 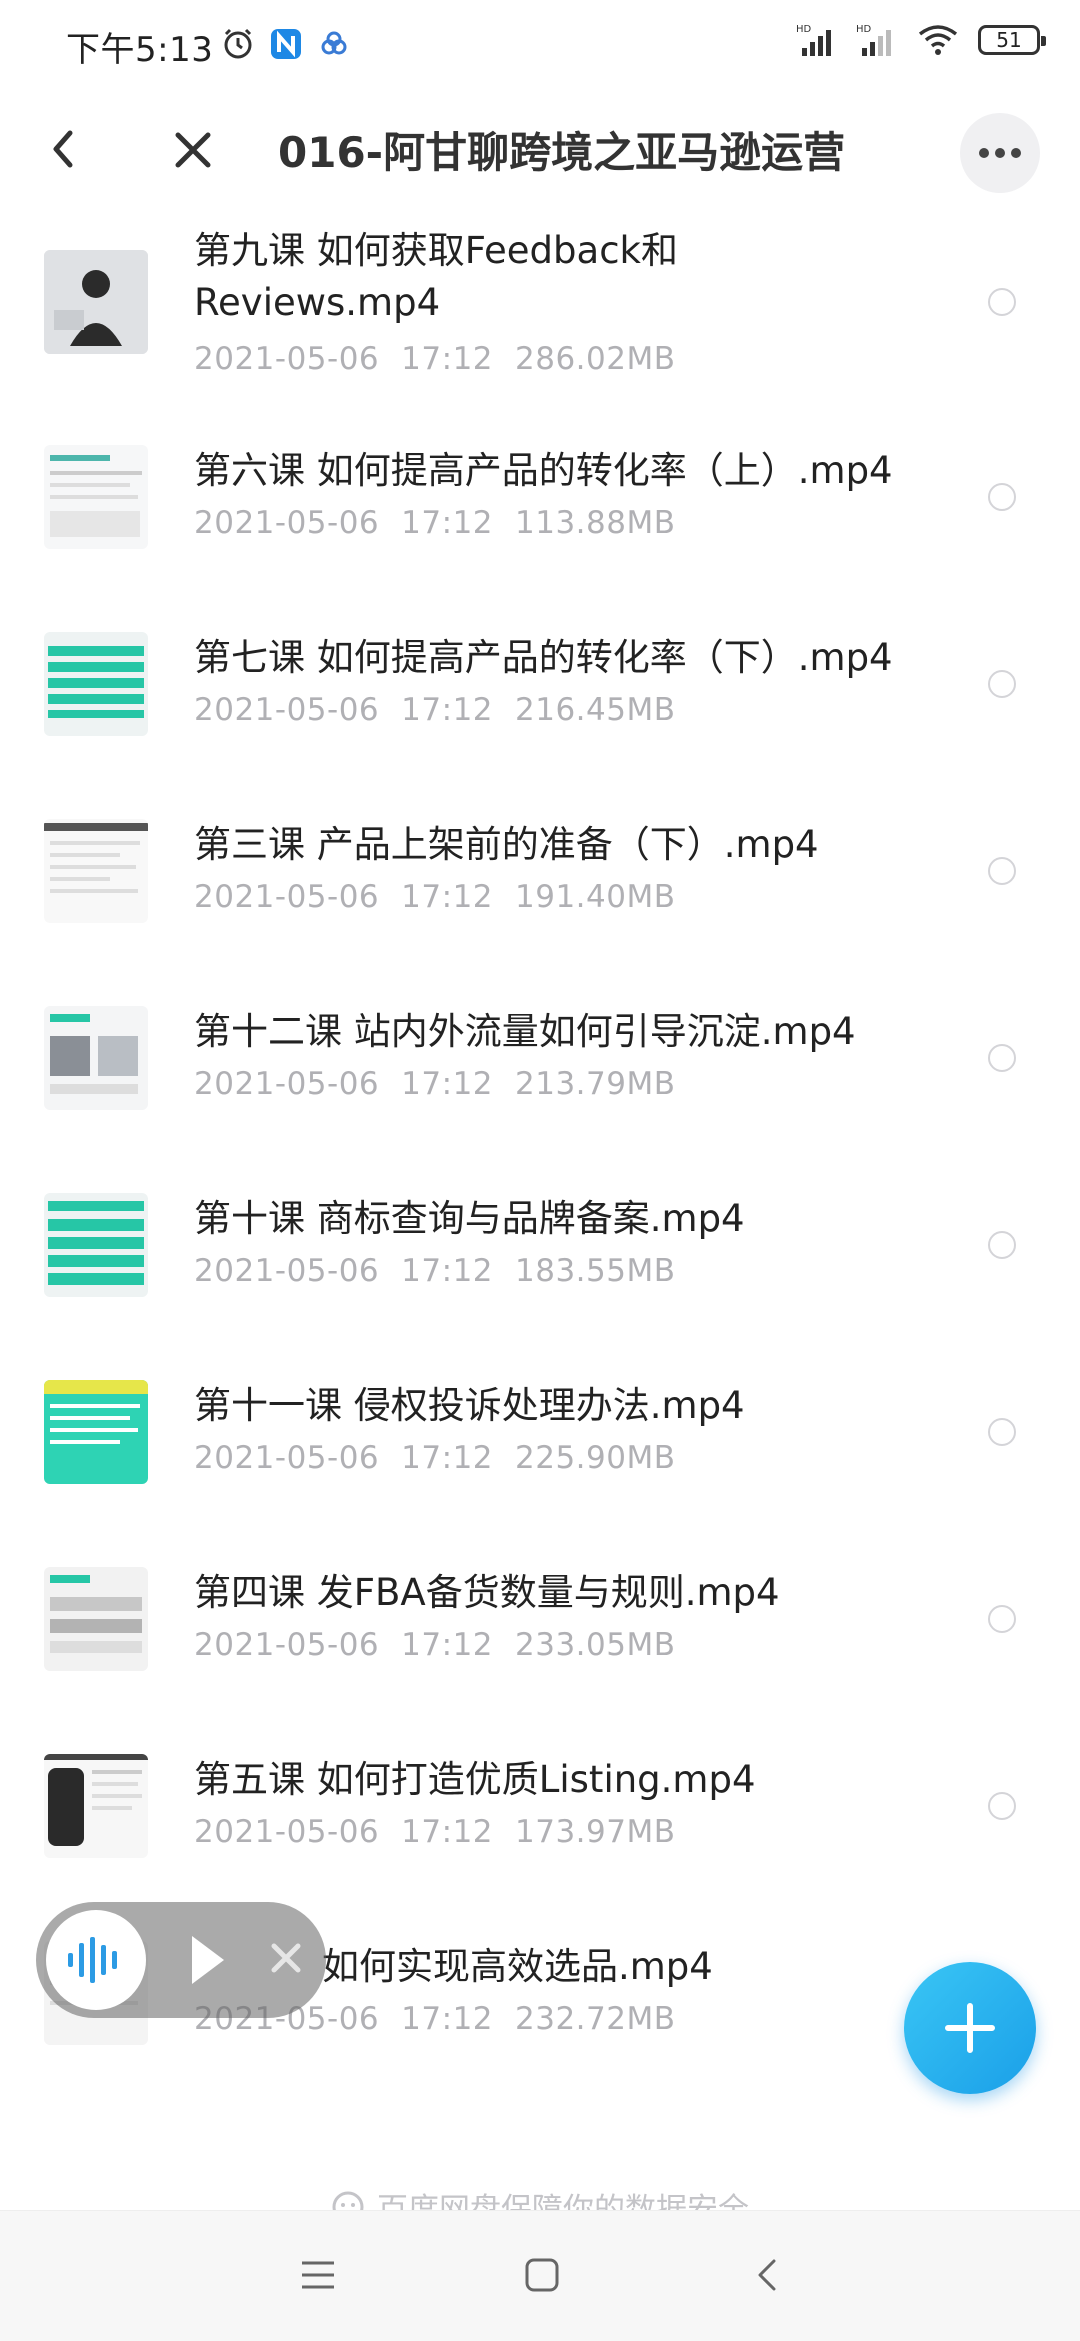 I want to click on back-button, so click(x=65, y=149).